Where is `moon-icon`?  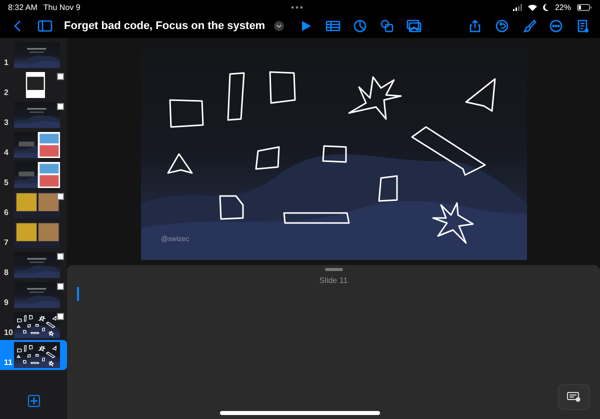
moon-icon is located at coordinates (545, 7).